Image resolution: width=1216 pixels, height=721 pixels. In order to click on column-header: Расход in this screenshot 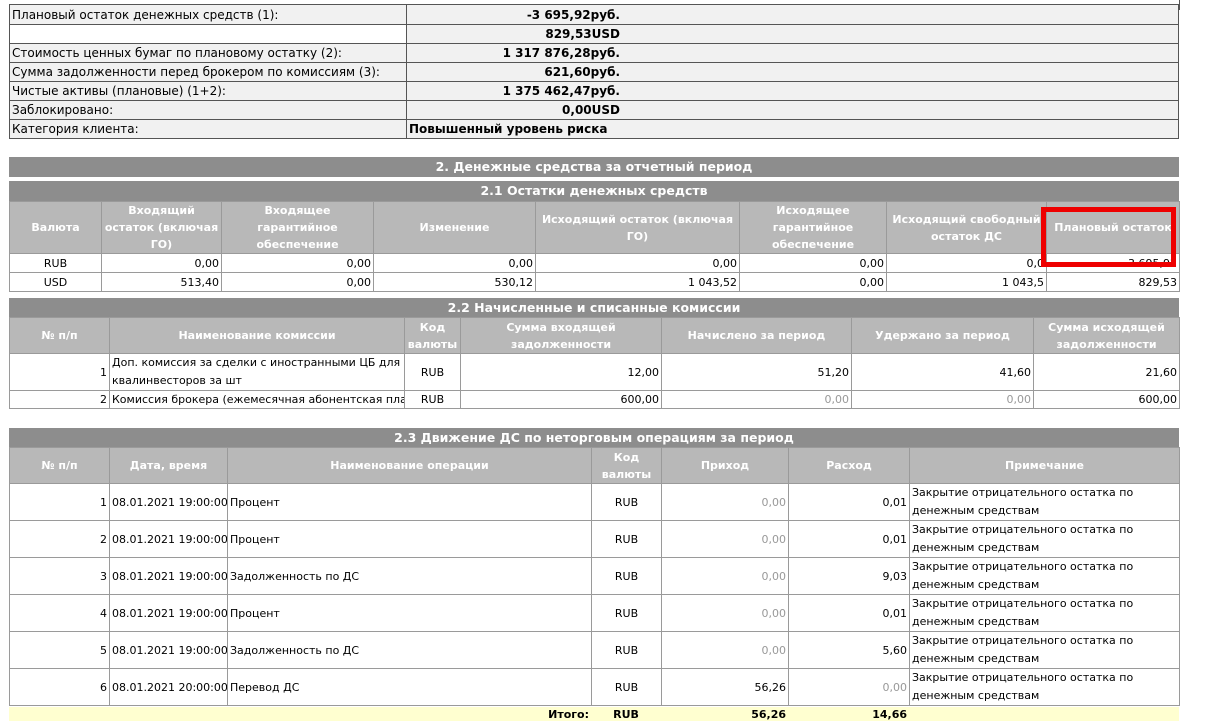, I will do `click(849, 465)`.